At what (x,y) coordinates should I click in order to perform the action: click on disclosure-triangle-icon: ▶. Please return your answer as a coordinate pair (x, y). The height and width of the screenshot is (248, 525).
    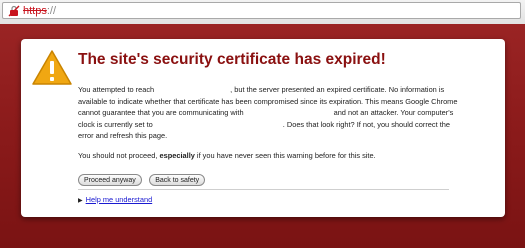
    Looking at the image, I should click on (80, 201).